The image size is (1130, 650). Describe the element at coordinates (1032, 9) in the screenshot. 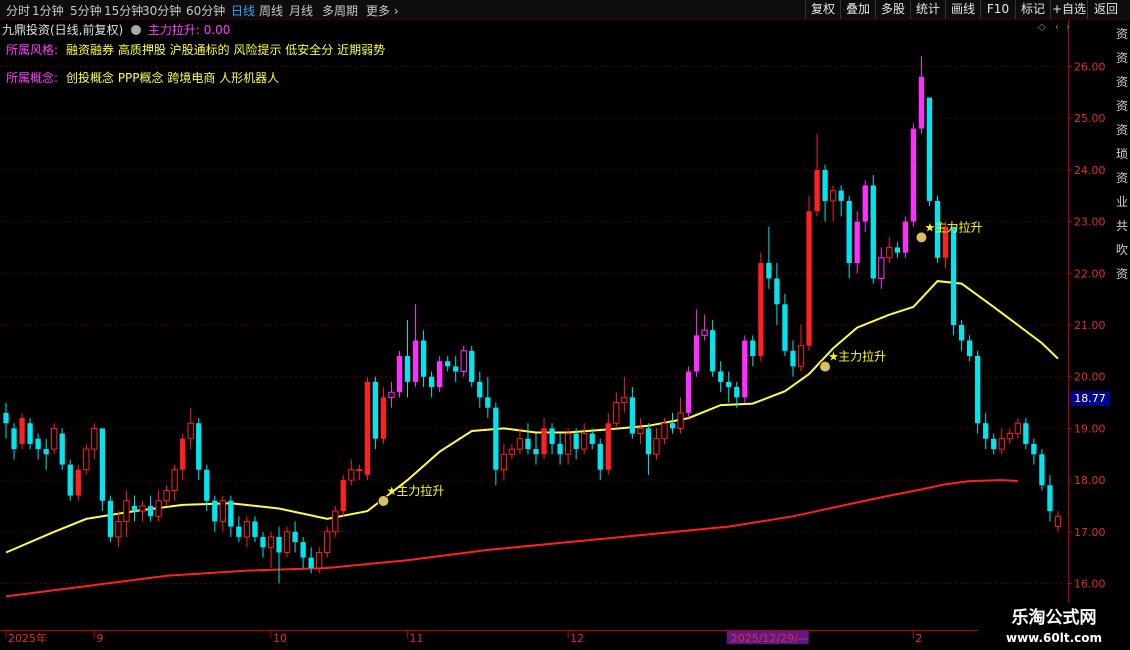

I see `mark-button: 标记` at that location.